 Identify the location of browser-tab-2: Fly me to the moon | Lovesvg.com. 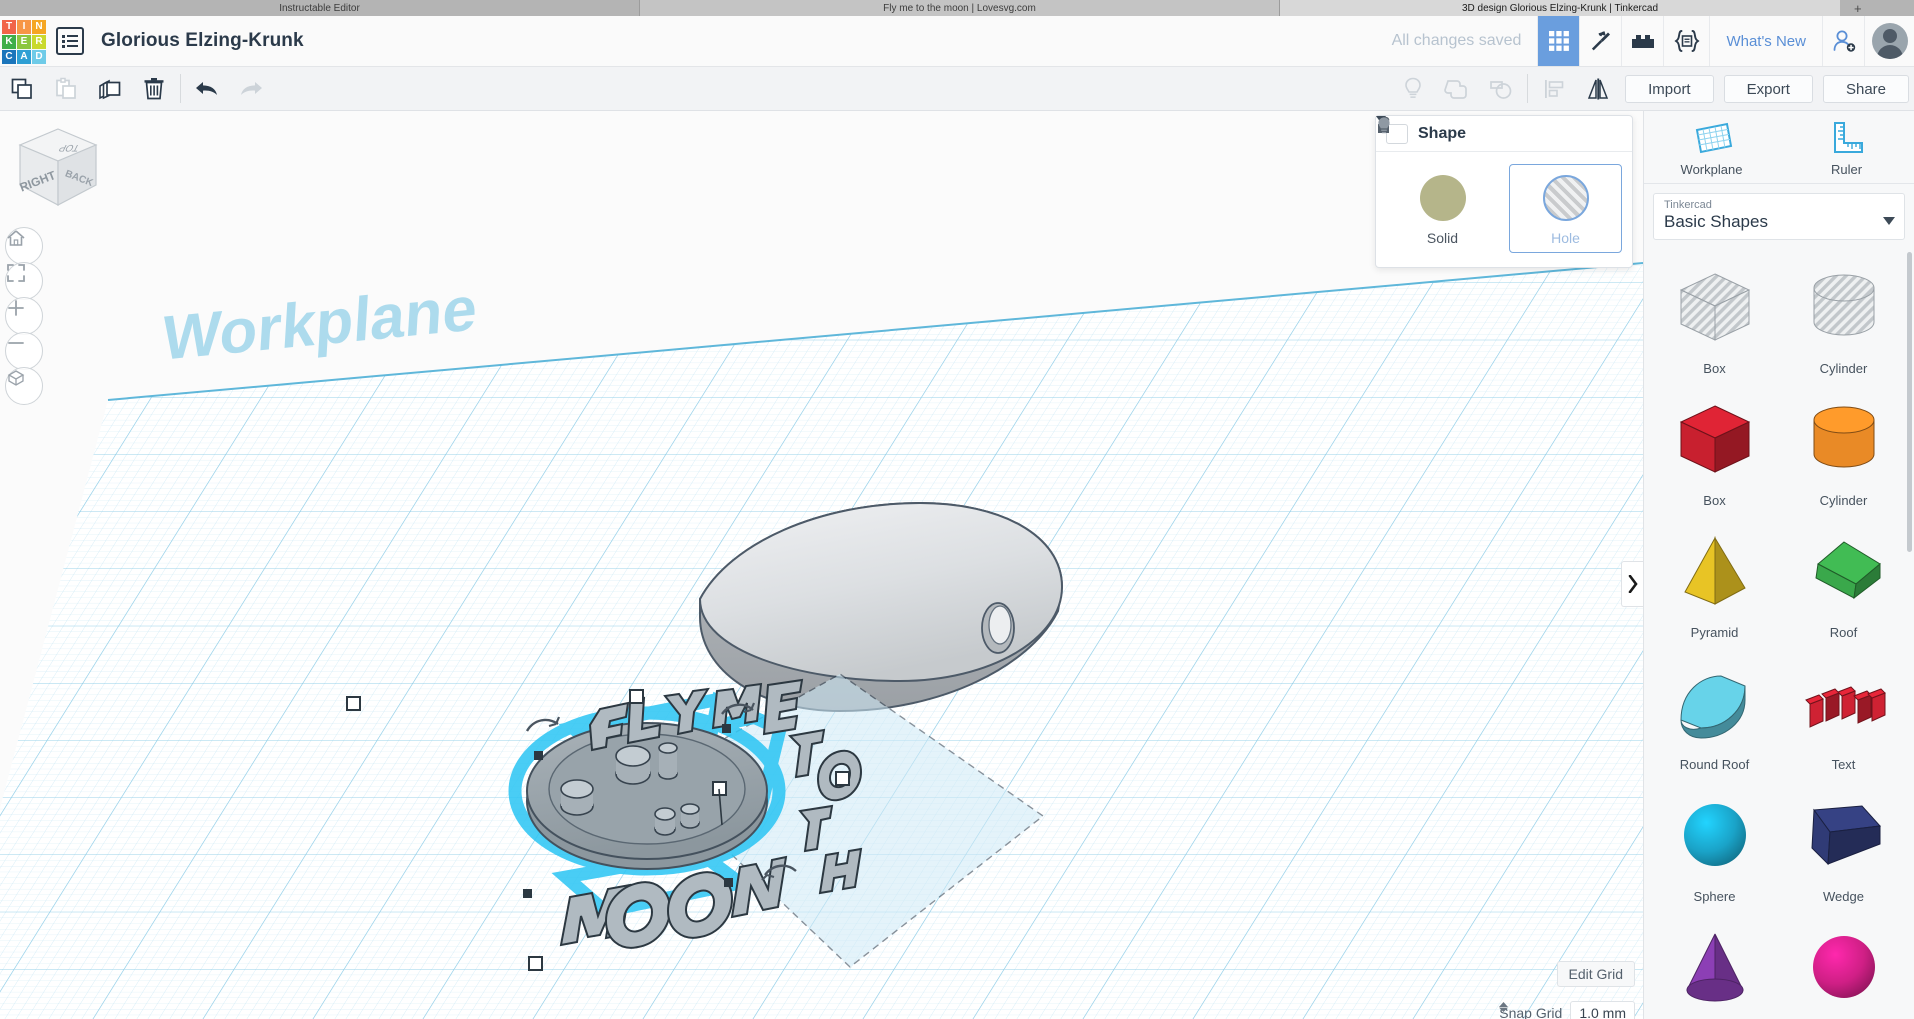
(960, 8).